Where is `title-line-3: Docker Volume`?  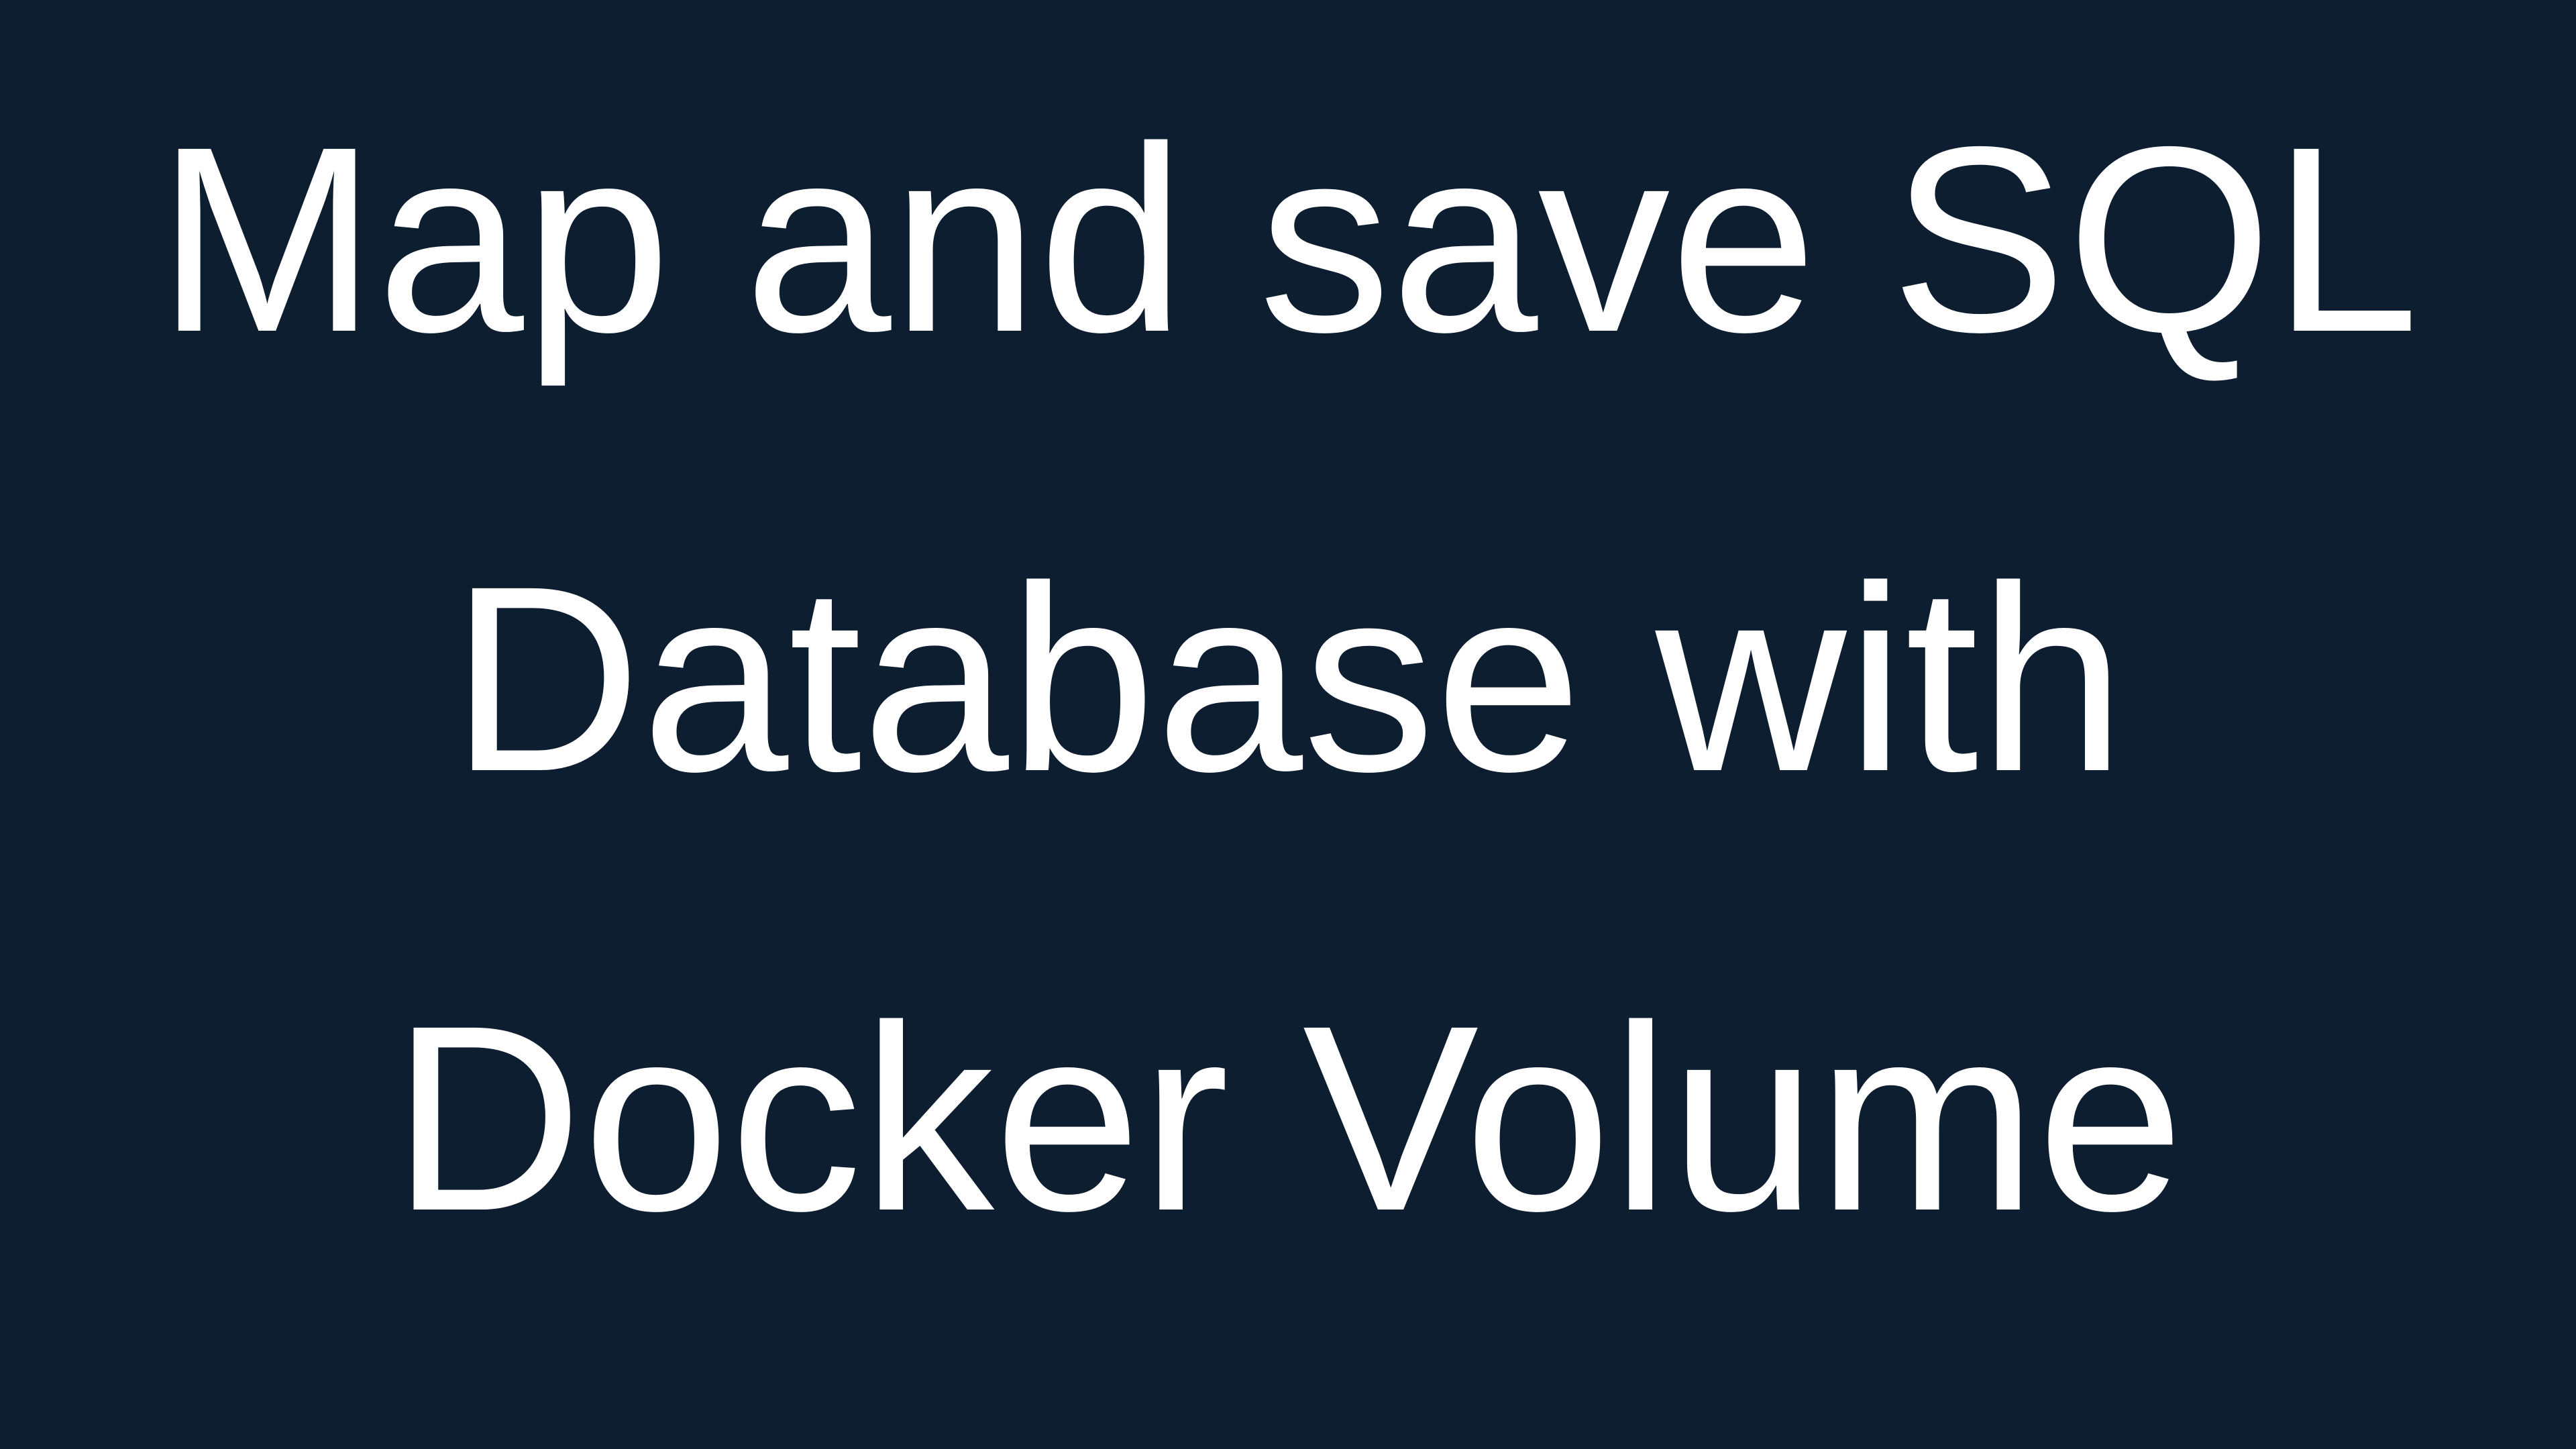 title-line-3: Docker Volume is located at coordinates (1288, 1118).